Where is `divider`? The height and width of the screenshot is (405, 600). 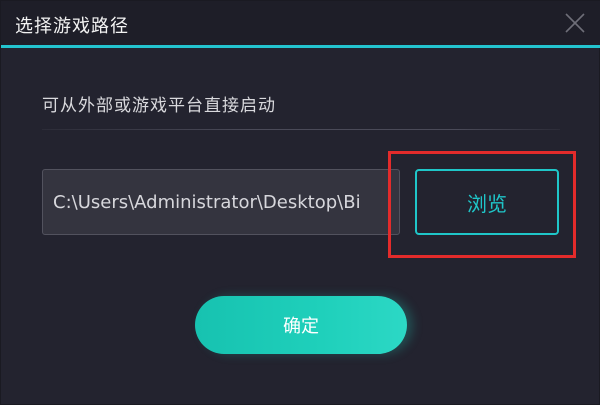
divider is located at coordinates (301, 129).